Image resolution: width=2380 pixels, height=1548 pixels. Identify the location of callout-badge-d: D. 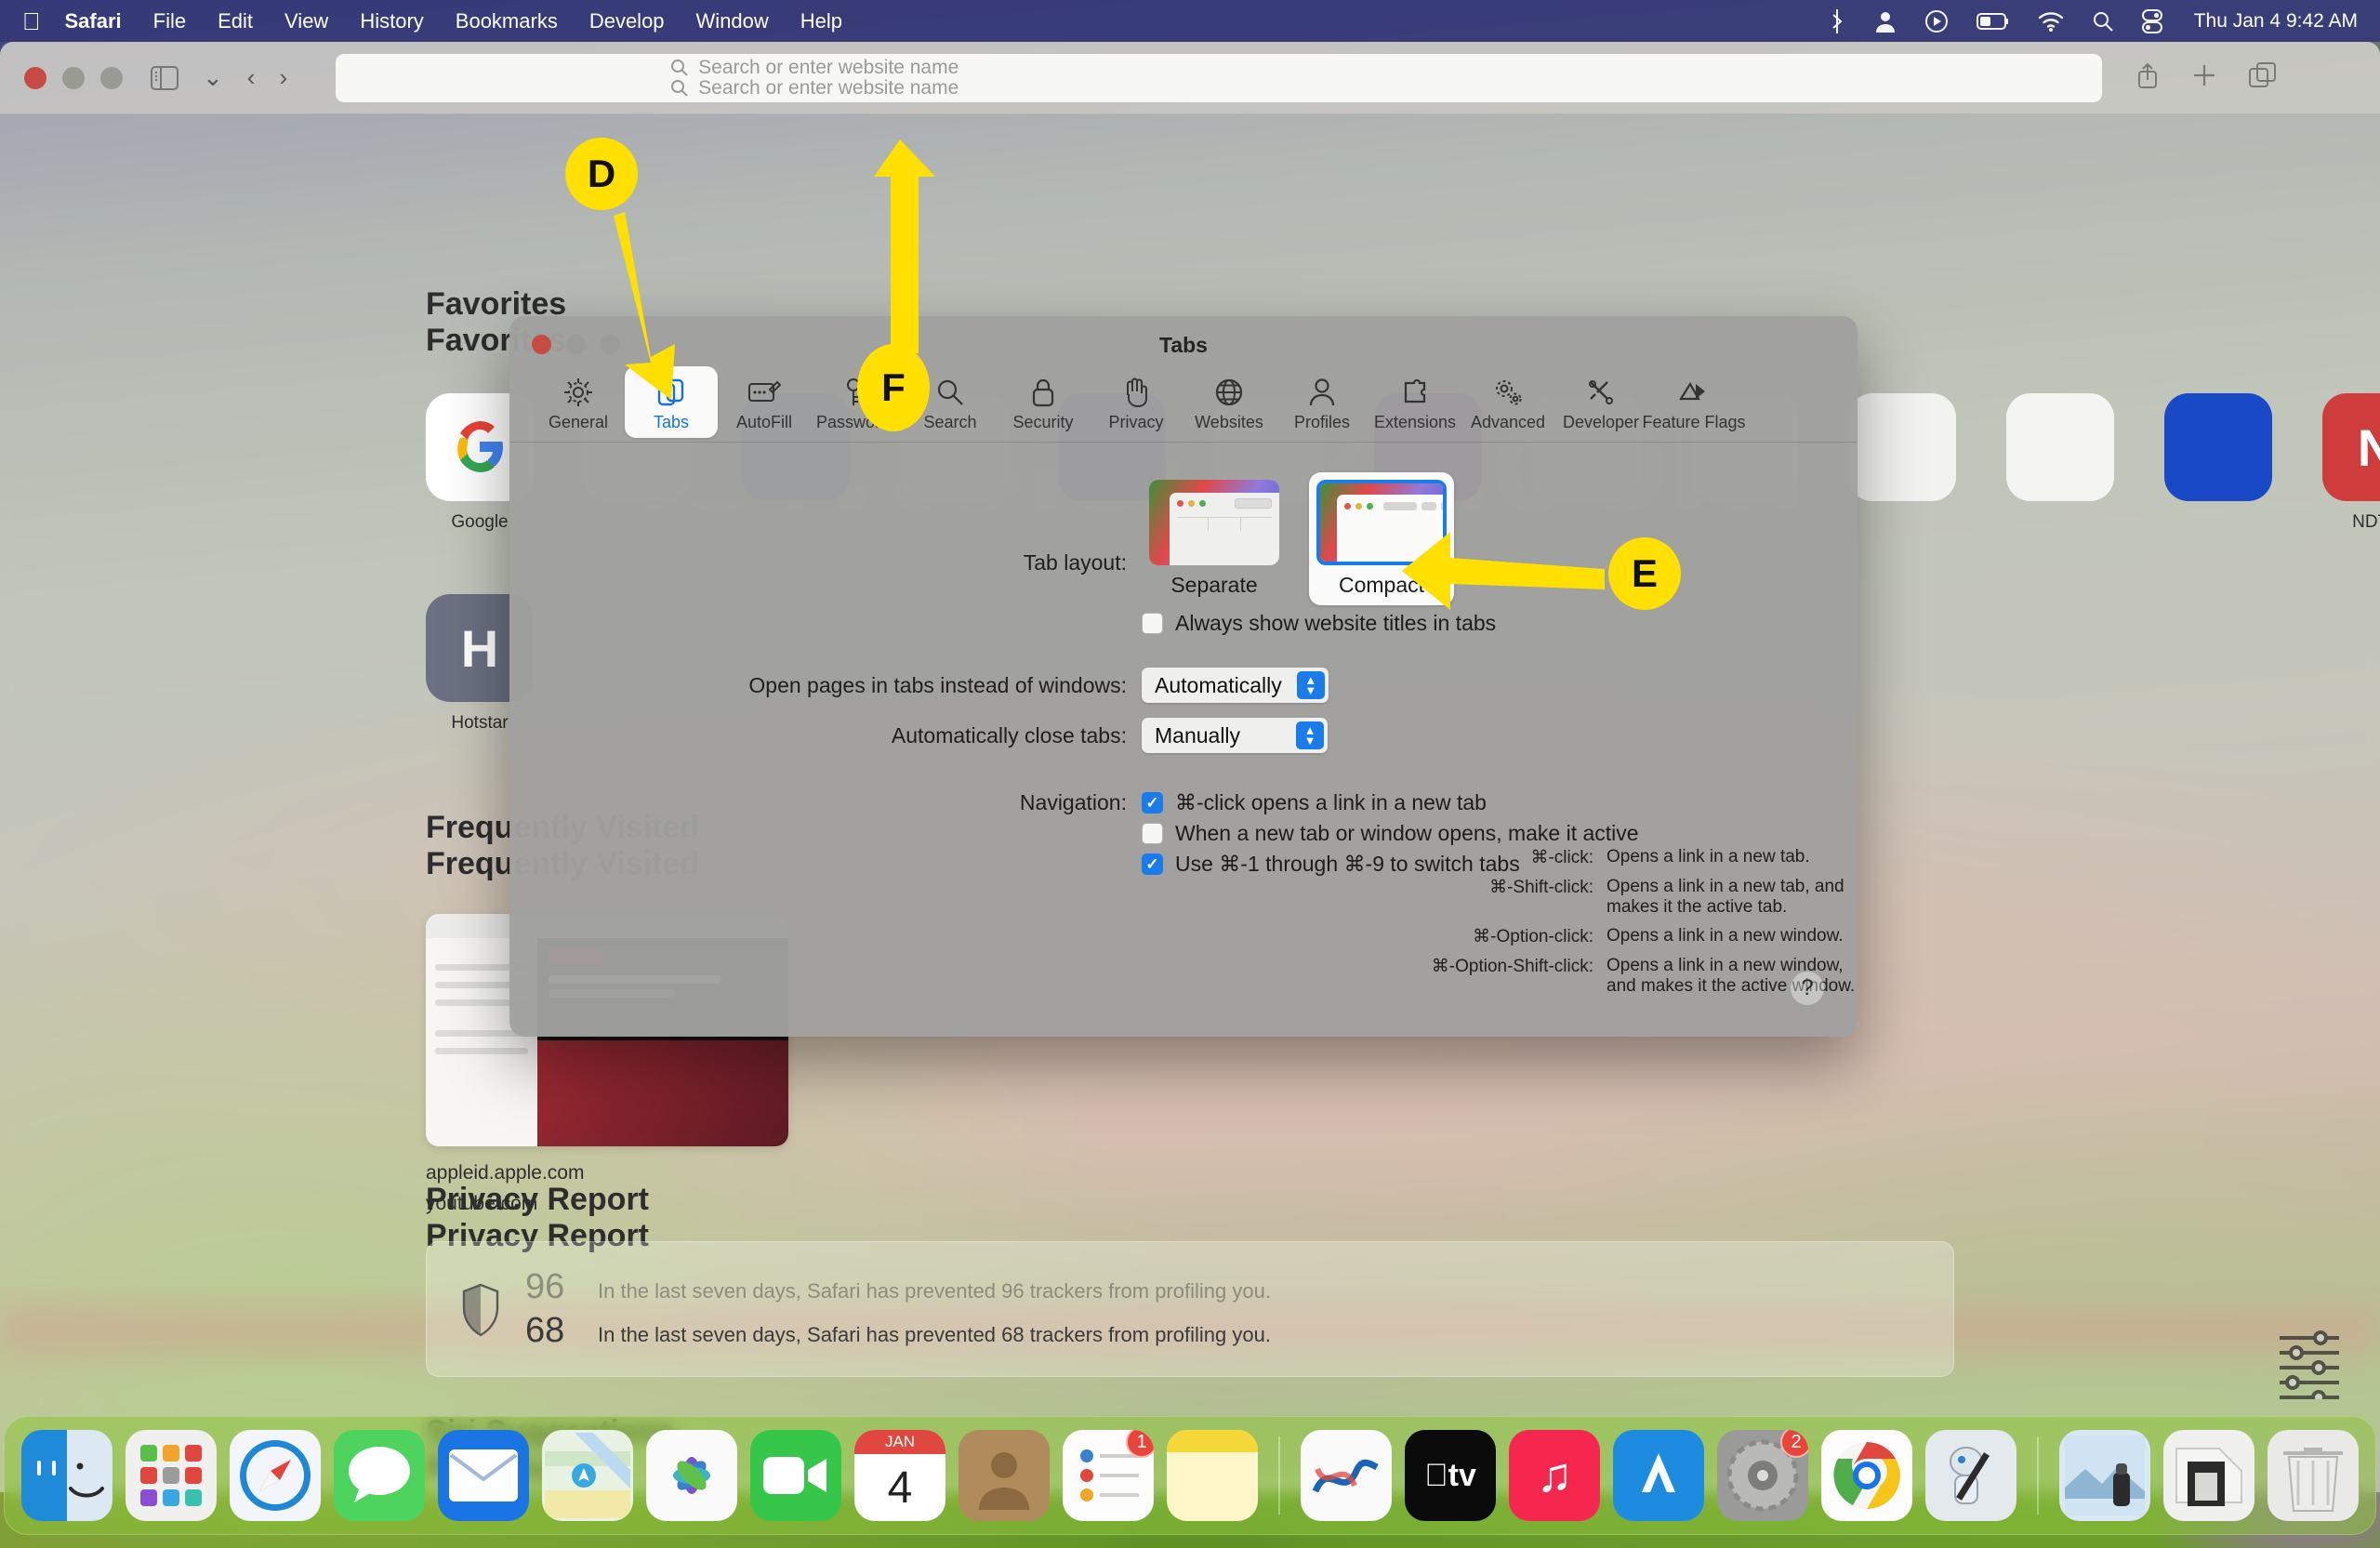
(601, 174).